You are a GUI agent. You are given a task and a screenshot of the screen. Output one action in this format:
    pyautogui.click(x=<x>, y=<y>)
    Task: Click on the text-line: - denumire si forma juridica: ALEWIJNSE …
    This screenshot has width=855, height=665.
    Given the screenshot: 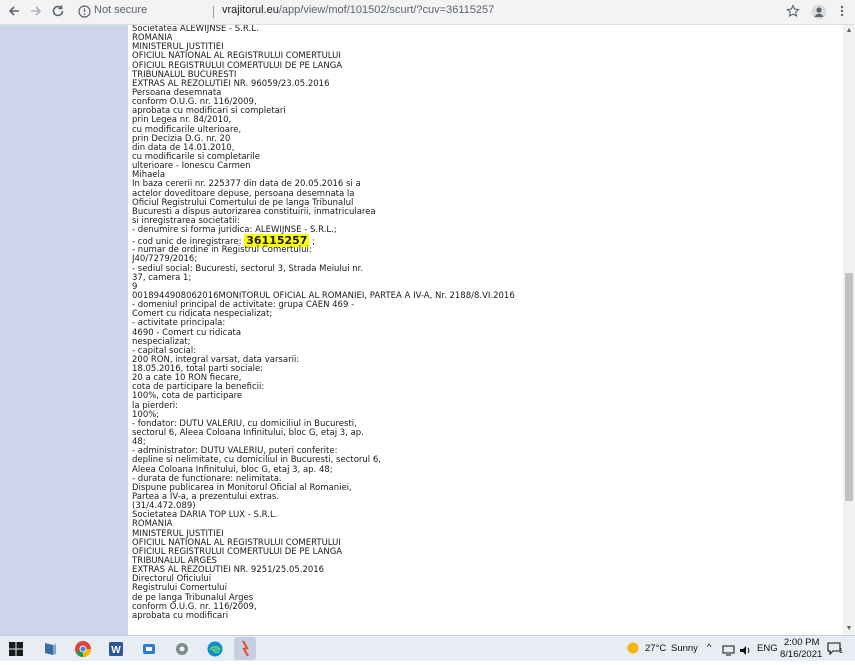 What is the action you would take?
    pyautogui.click(x=234, y=230)
    